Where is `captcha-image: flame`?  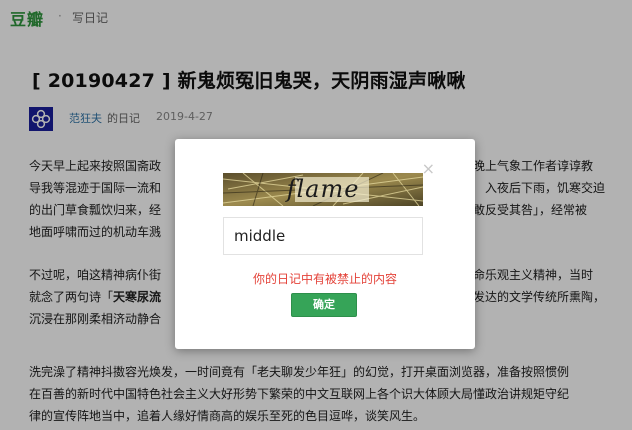
captcha-image: flame is located at coordinates (323, 189).